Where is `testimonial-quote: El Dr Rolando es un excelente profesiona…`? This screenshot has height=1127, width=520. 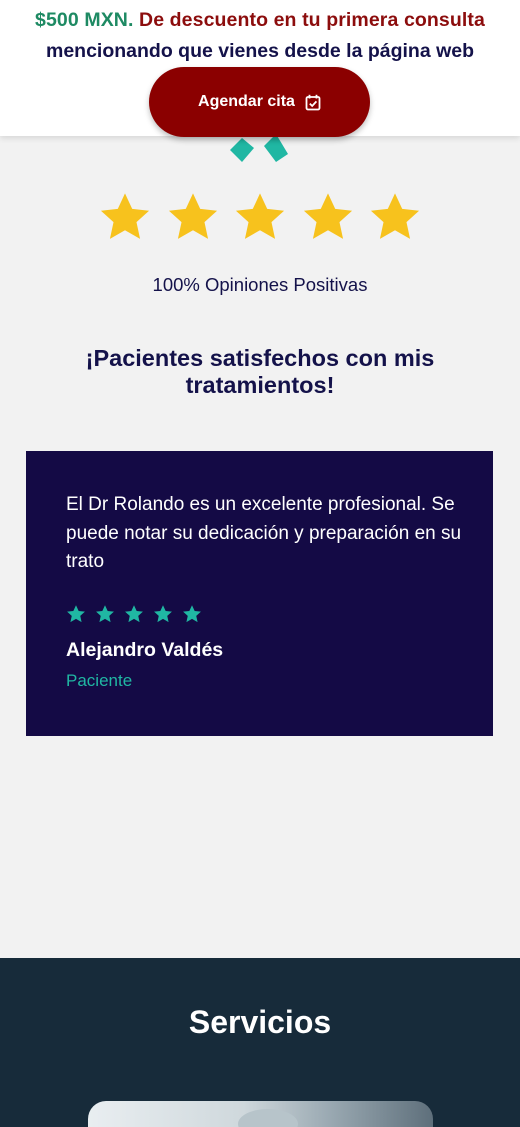
testimonial-quote: El Dr Rolando es un excelente profesiona… is located at coordinates (264, 533).